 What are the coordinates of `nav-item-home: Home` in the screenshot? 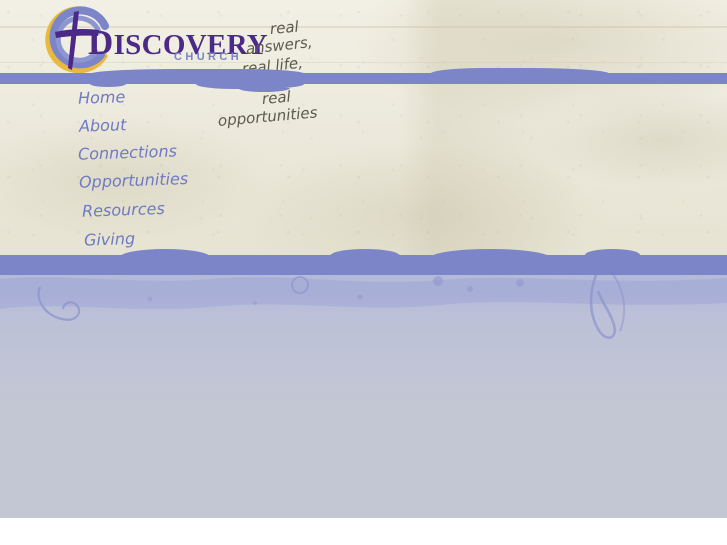 It's located at (158, 96).